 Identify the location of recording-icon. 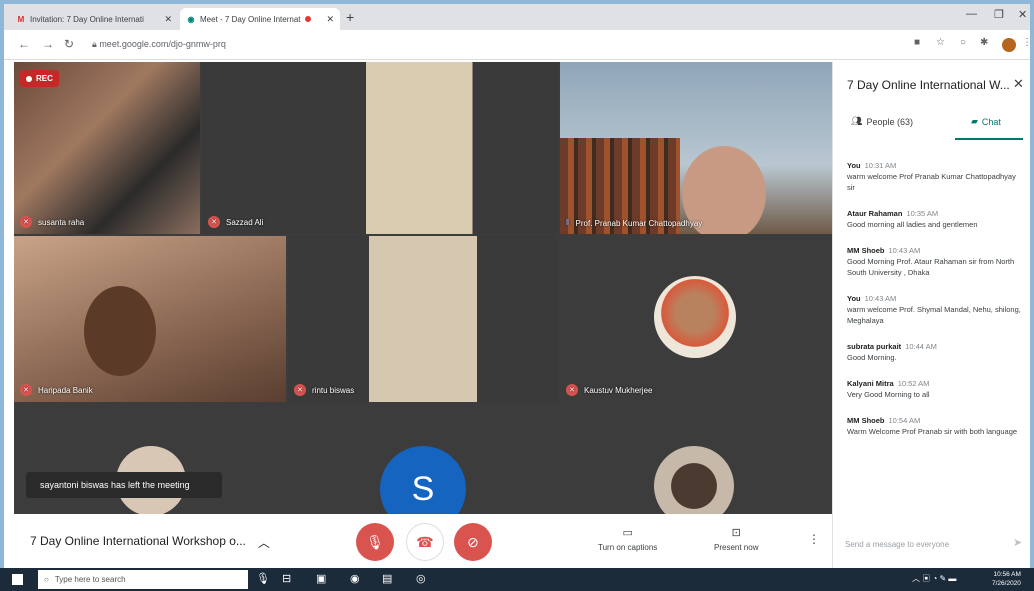
(307, 19).